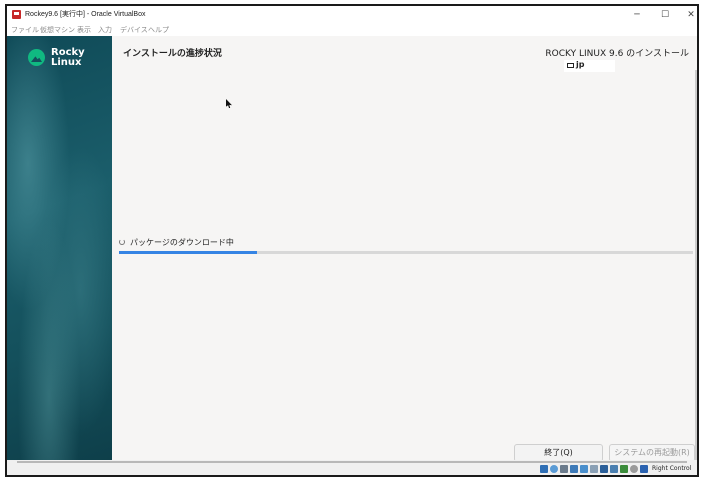  I want to click on install-progress-fill, so click(188, 252).